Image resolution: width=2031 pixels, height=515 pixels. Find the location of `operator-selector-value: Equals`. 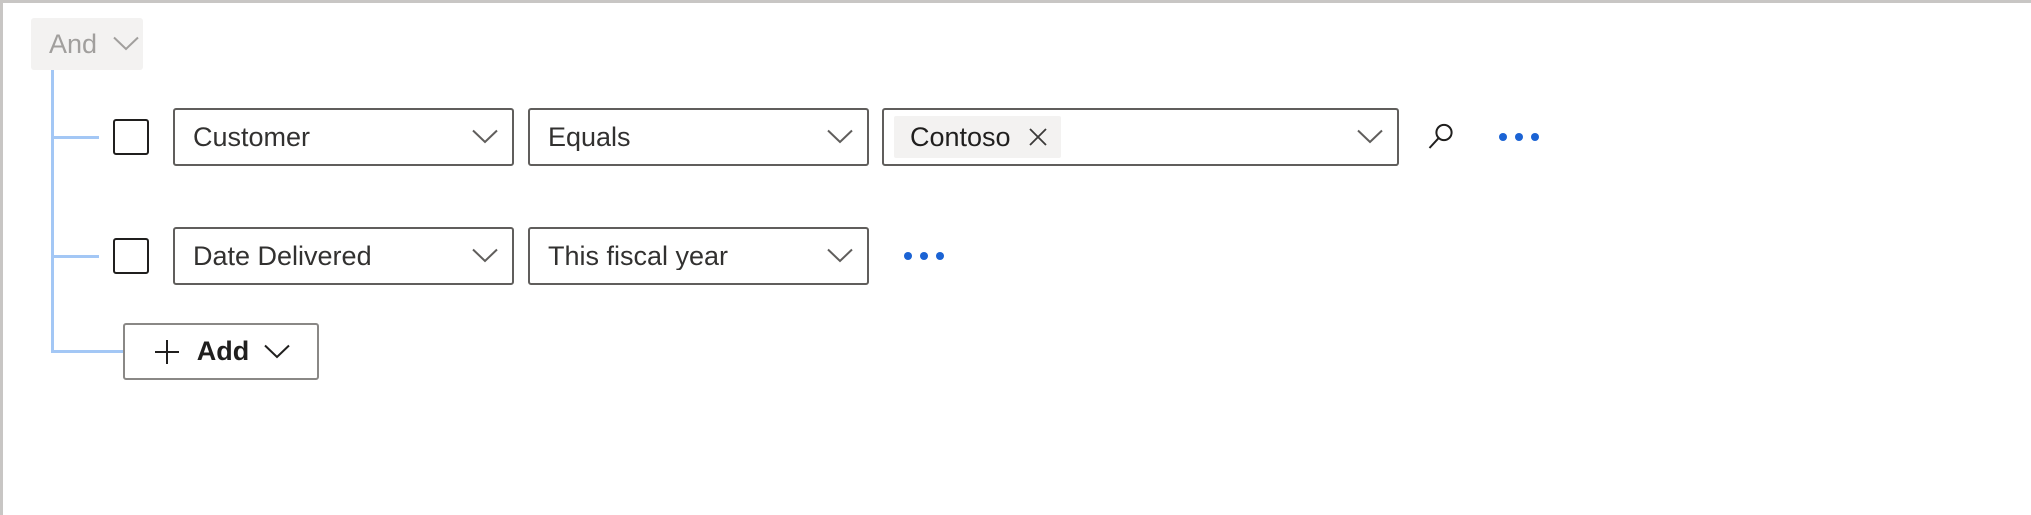

operator-selector-value: Equals is located at coordinates (589, 137).